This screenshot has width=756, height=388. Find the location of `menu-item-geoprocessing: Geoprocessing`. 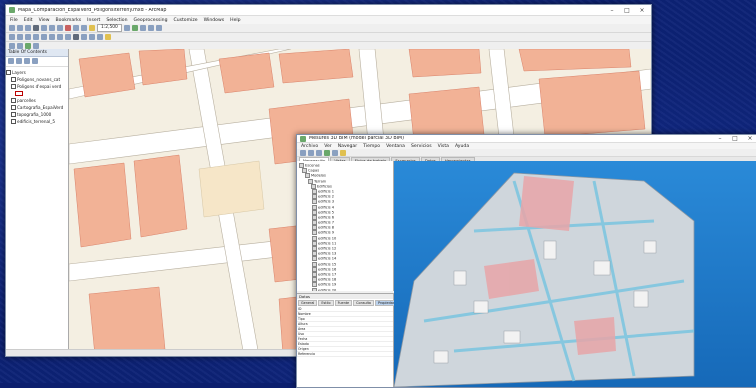

menu-item-geoprocessing: Geoprocessing is located at coordinates (151, 20).